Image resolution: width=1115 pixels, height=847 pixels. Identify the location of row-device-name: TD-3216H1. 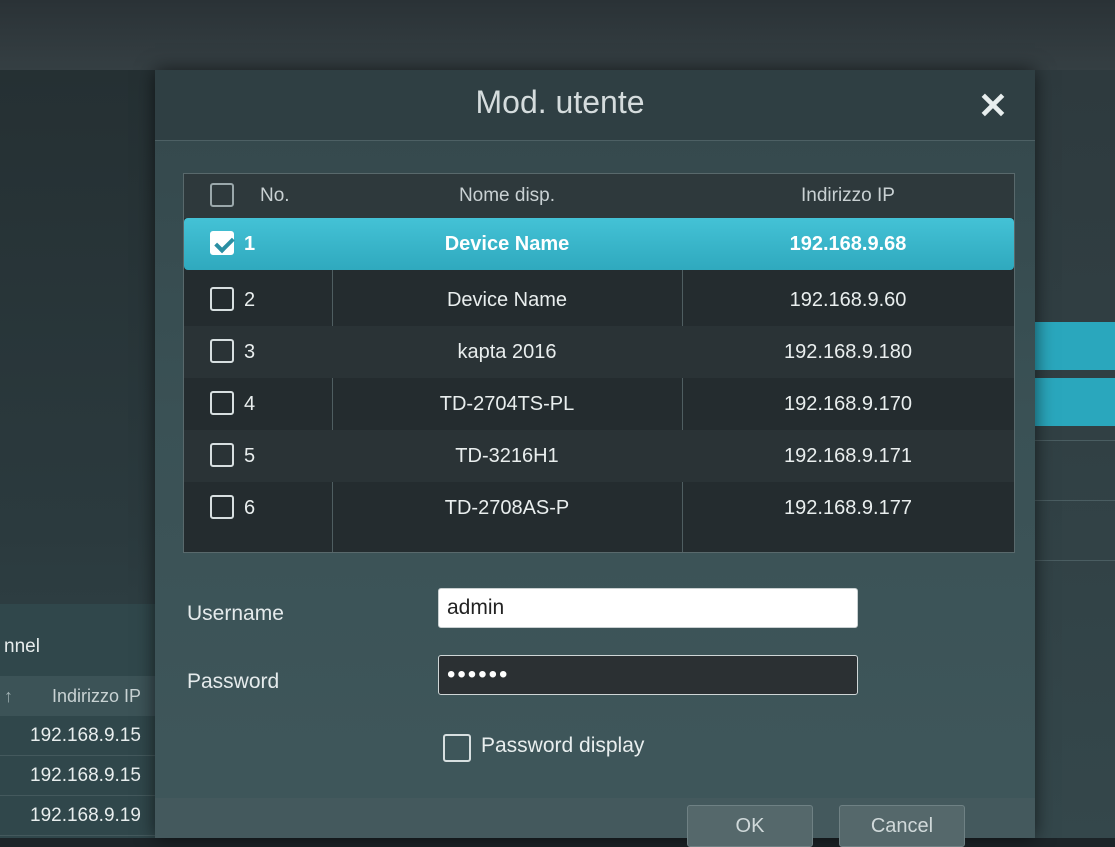
(507, 456).